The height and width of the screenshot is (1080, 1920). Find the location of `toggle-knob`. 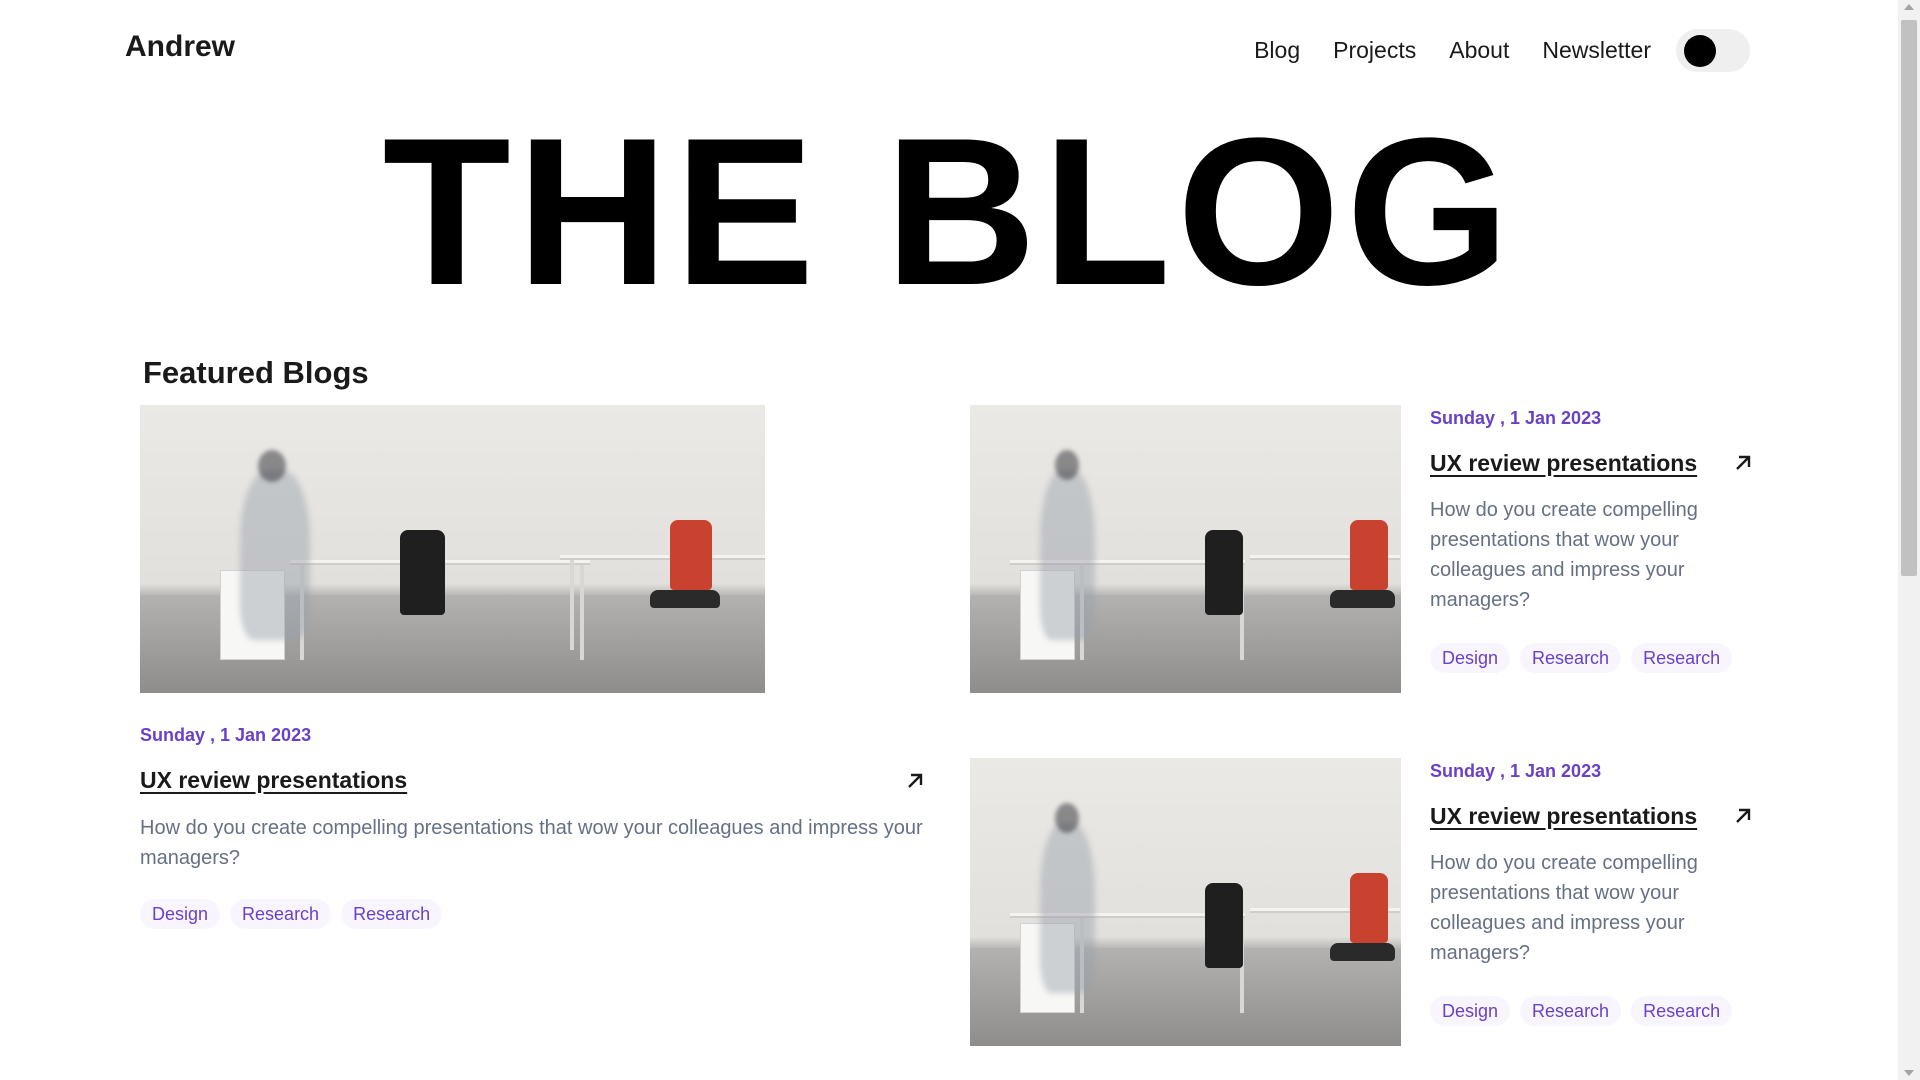

toggle-knob is located at coordinates (1700, 50).